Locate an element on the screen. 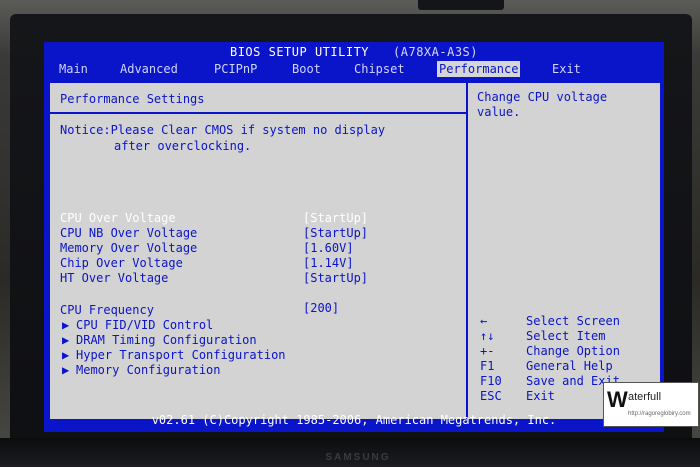 The width and height of the screenshot is (700, 467). key-row: ↑↓ Select Item is located at coordinates (567, 336).